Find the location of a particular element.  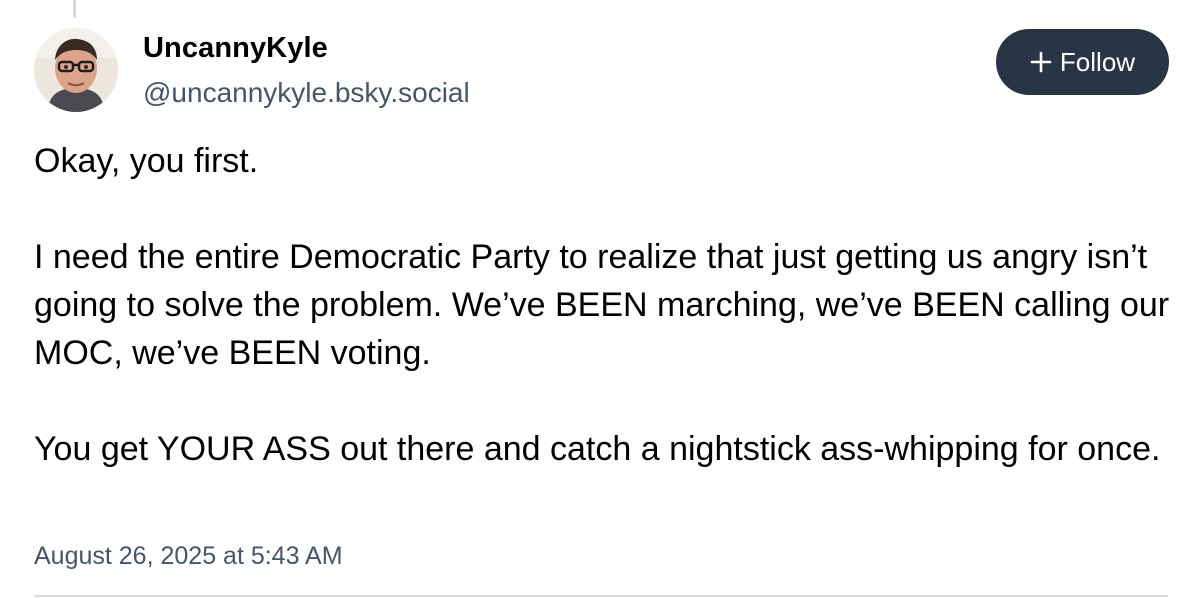

avatar is located at coordinates (76, 70).